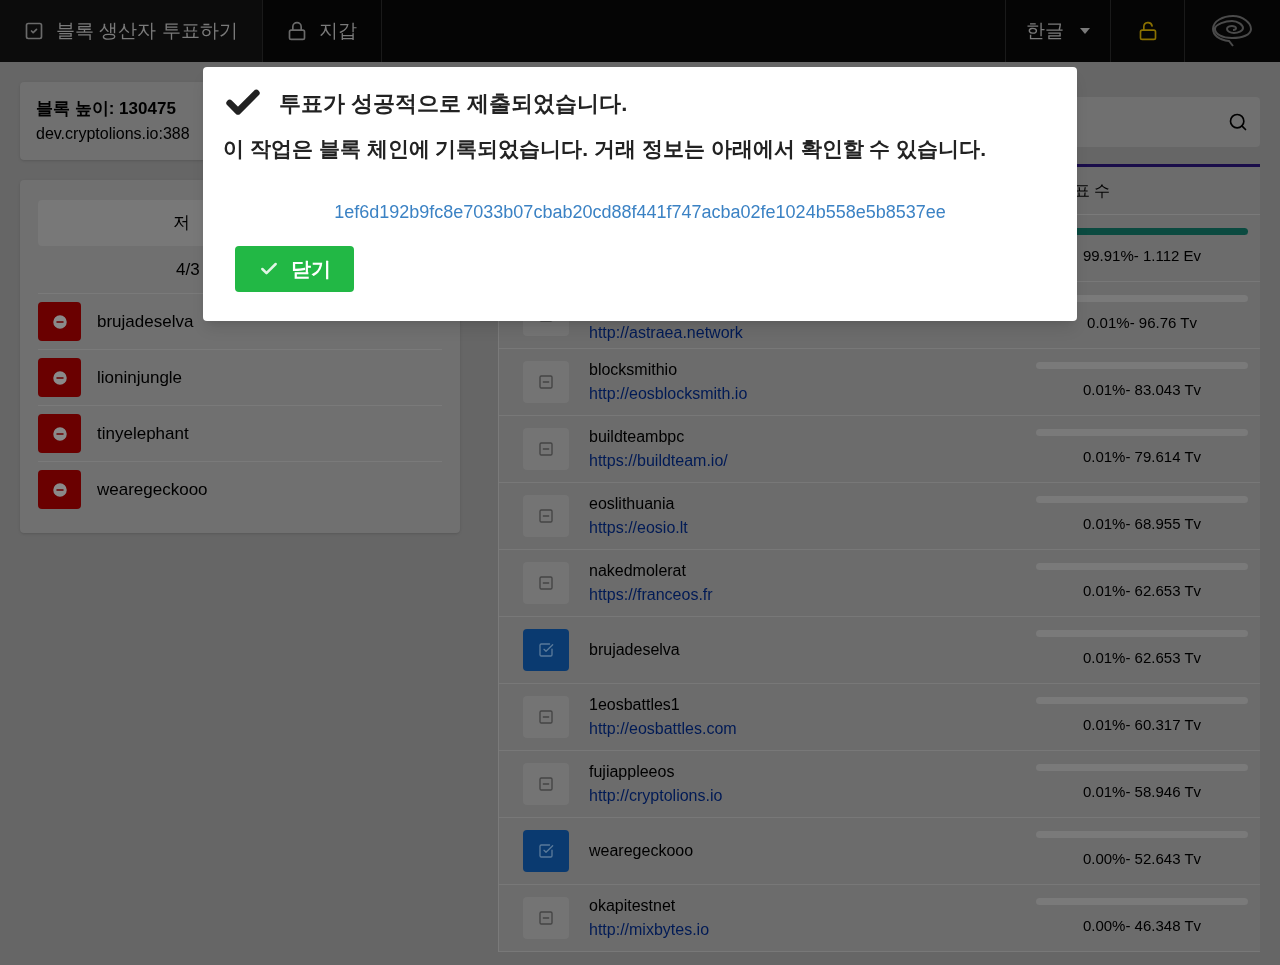 The image size is (1280, 965). What do you see at coordinates (143, 433) in the screenshot?
I see `voted-producer-name: tinyelephant` at bounding box center [143, 433].